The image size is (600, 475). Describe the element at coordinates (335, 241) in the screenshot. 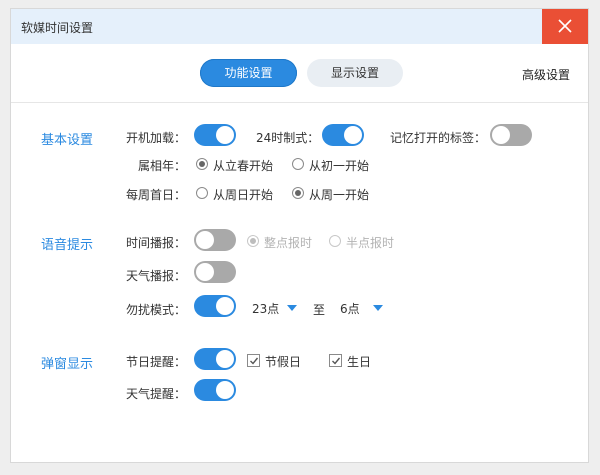

I see `time-radio-halfhour` at that location.